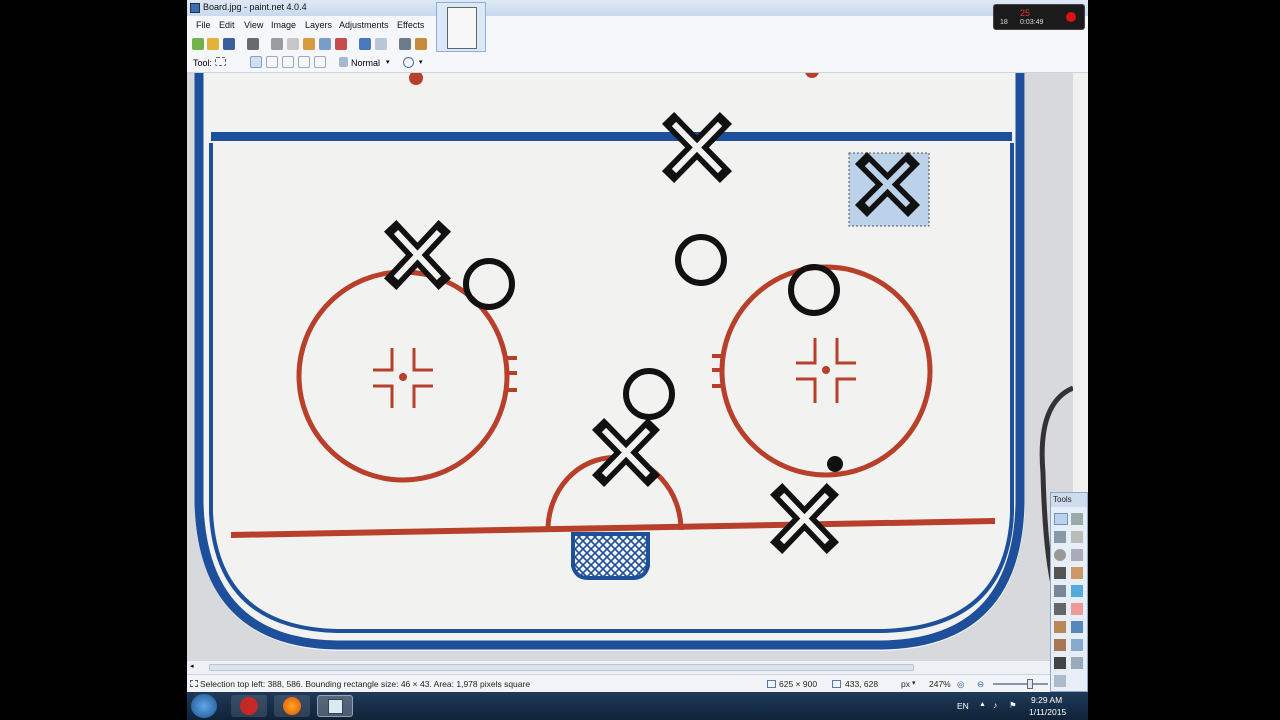 The image size is (1280, 720). What do you see at coordinates (1077, 519) in the screenshot?
I see `move-tool-icon` at bounding box center [1077, 519].